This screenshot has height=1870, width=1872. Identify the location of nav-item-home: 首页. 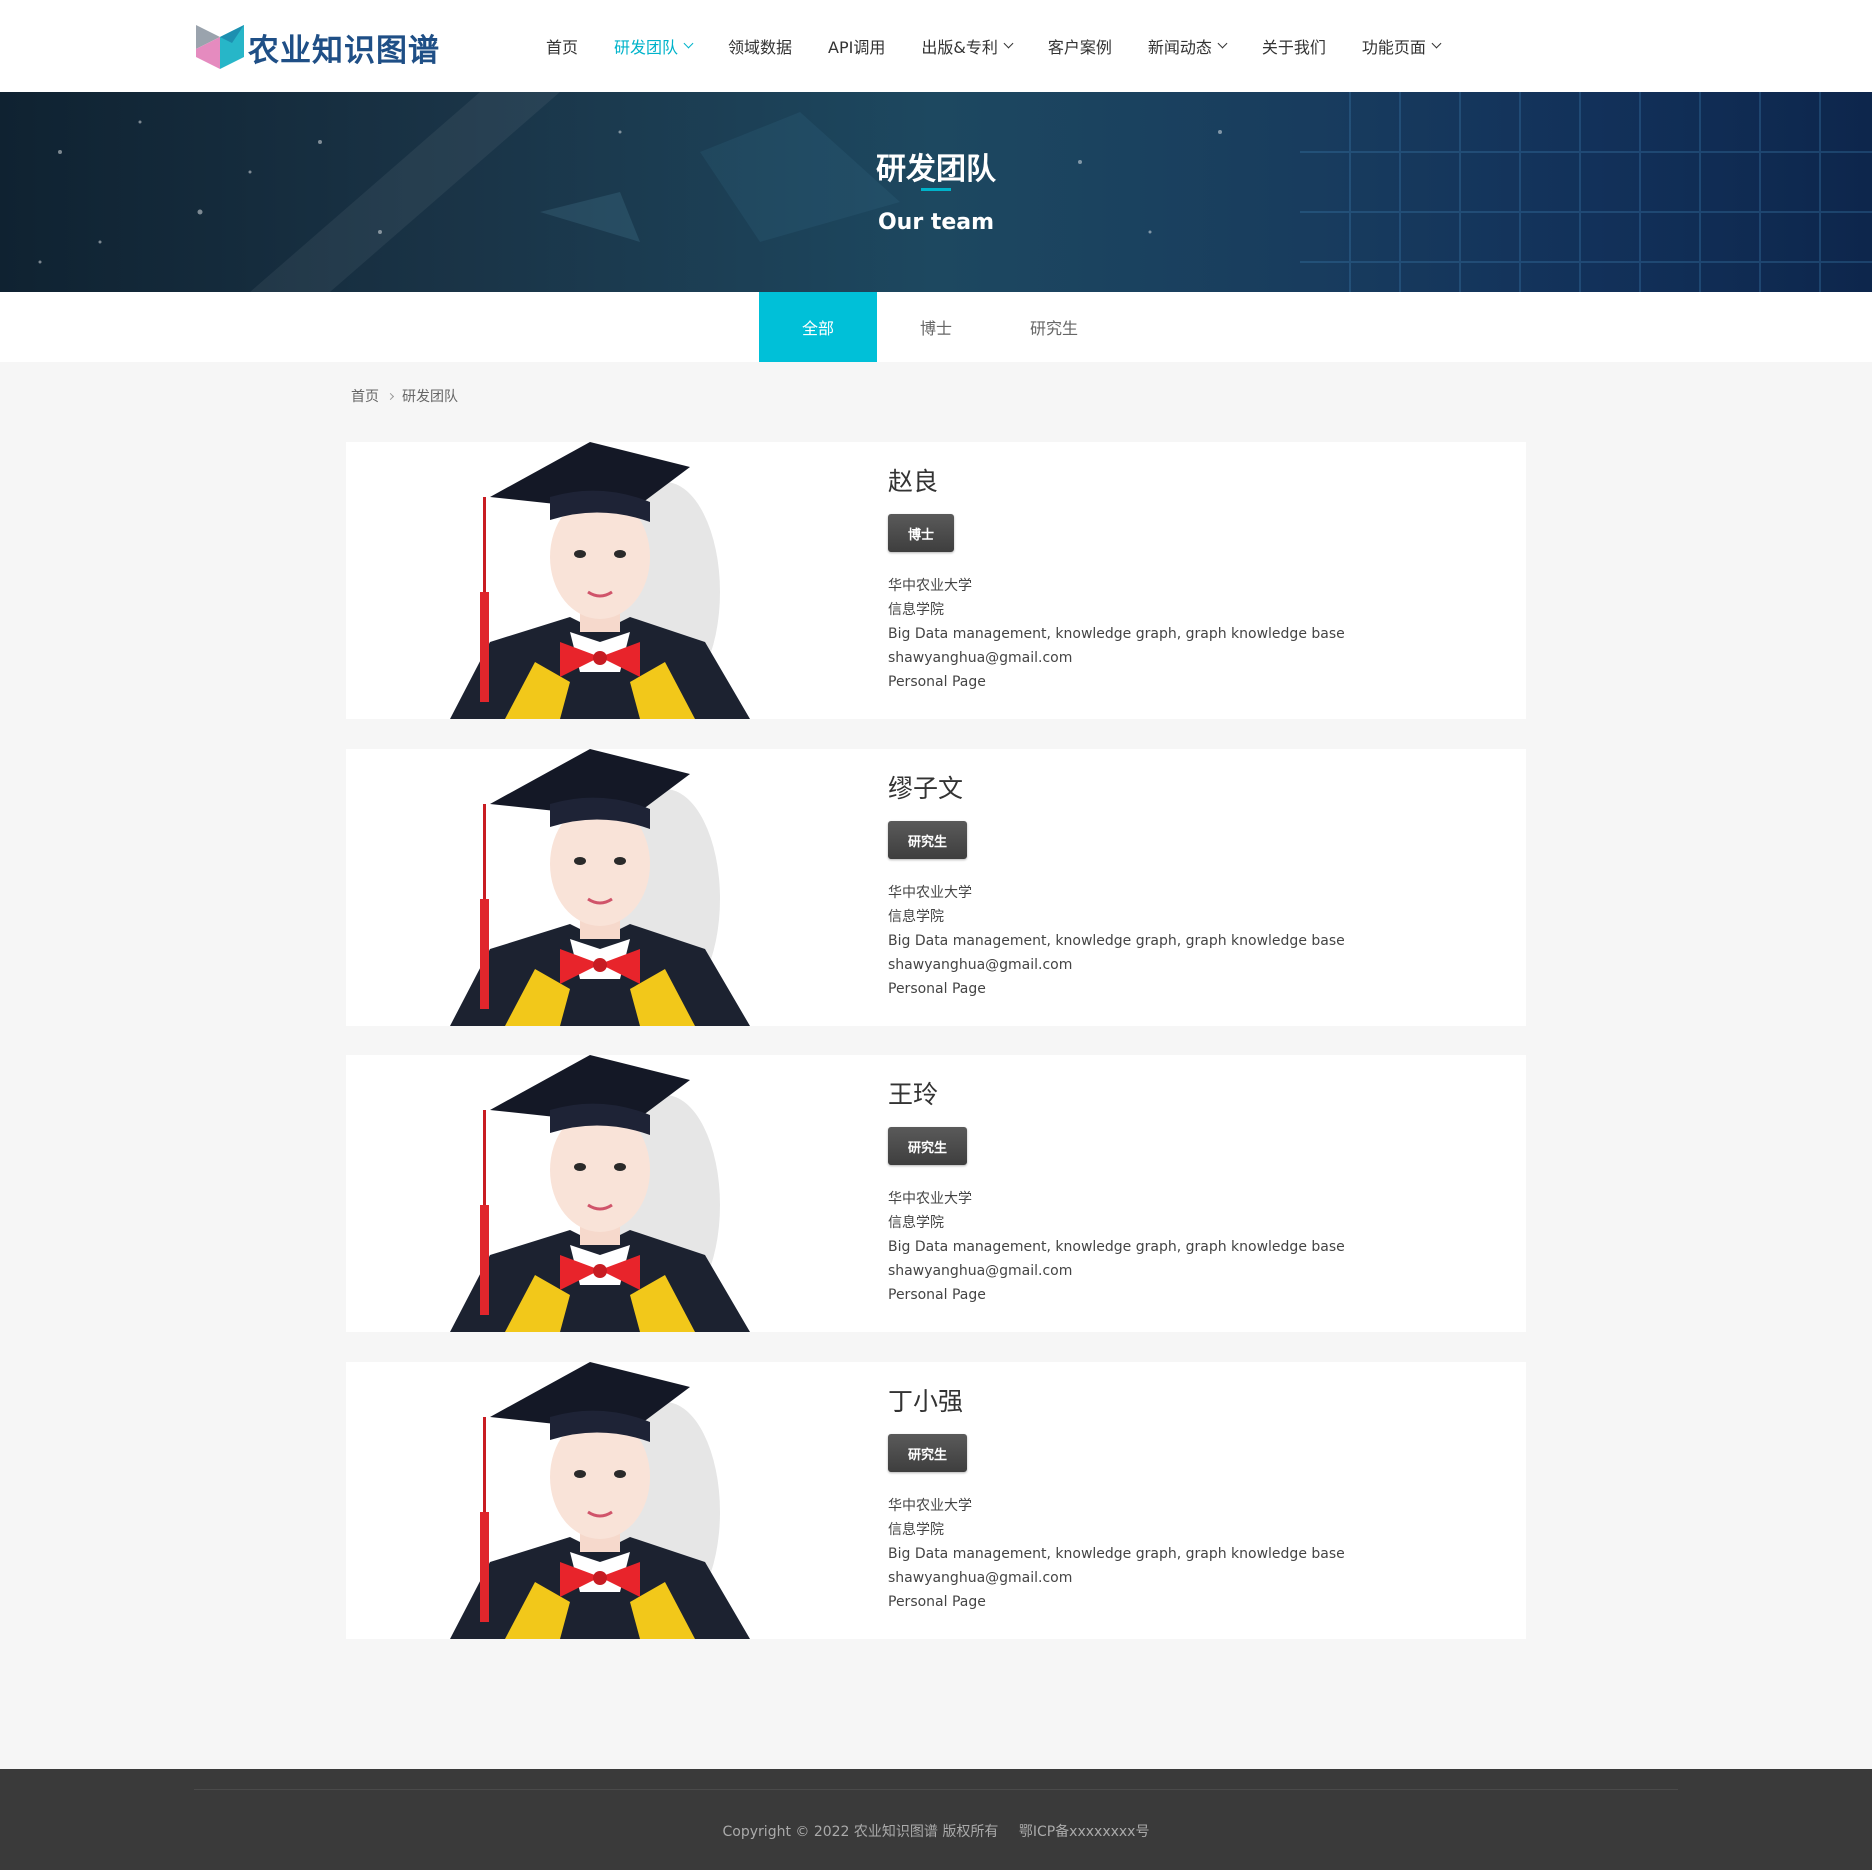
(562, 46).